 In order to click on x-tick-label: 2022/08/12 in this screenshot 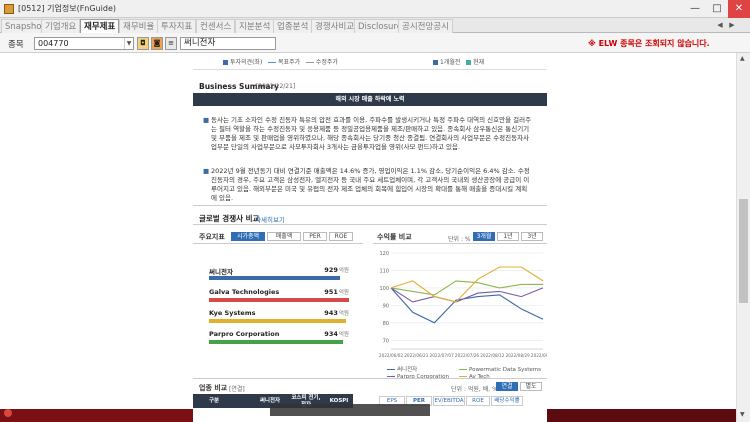, I will do `click(492, 355)`.